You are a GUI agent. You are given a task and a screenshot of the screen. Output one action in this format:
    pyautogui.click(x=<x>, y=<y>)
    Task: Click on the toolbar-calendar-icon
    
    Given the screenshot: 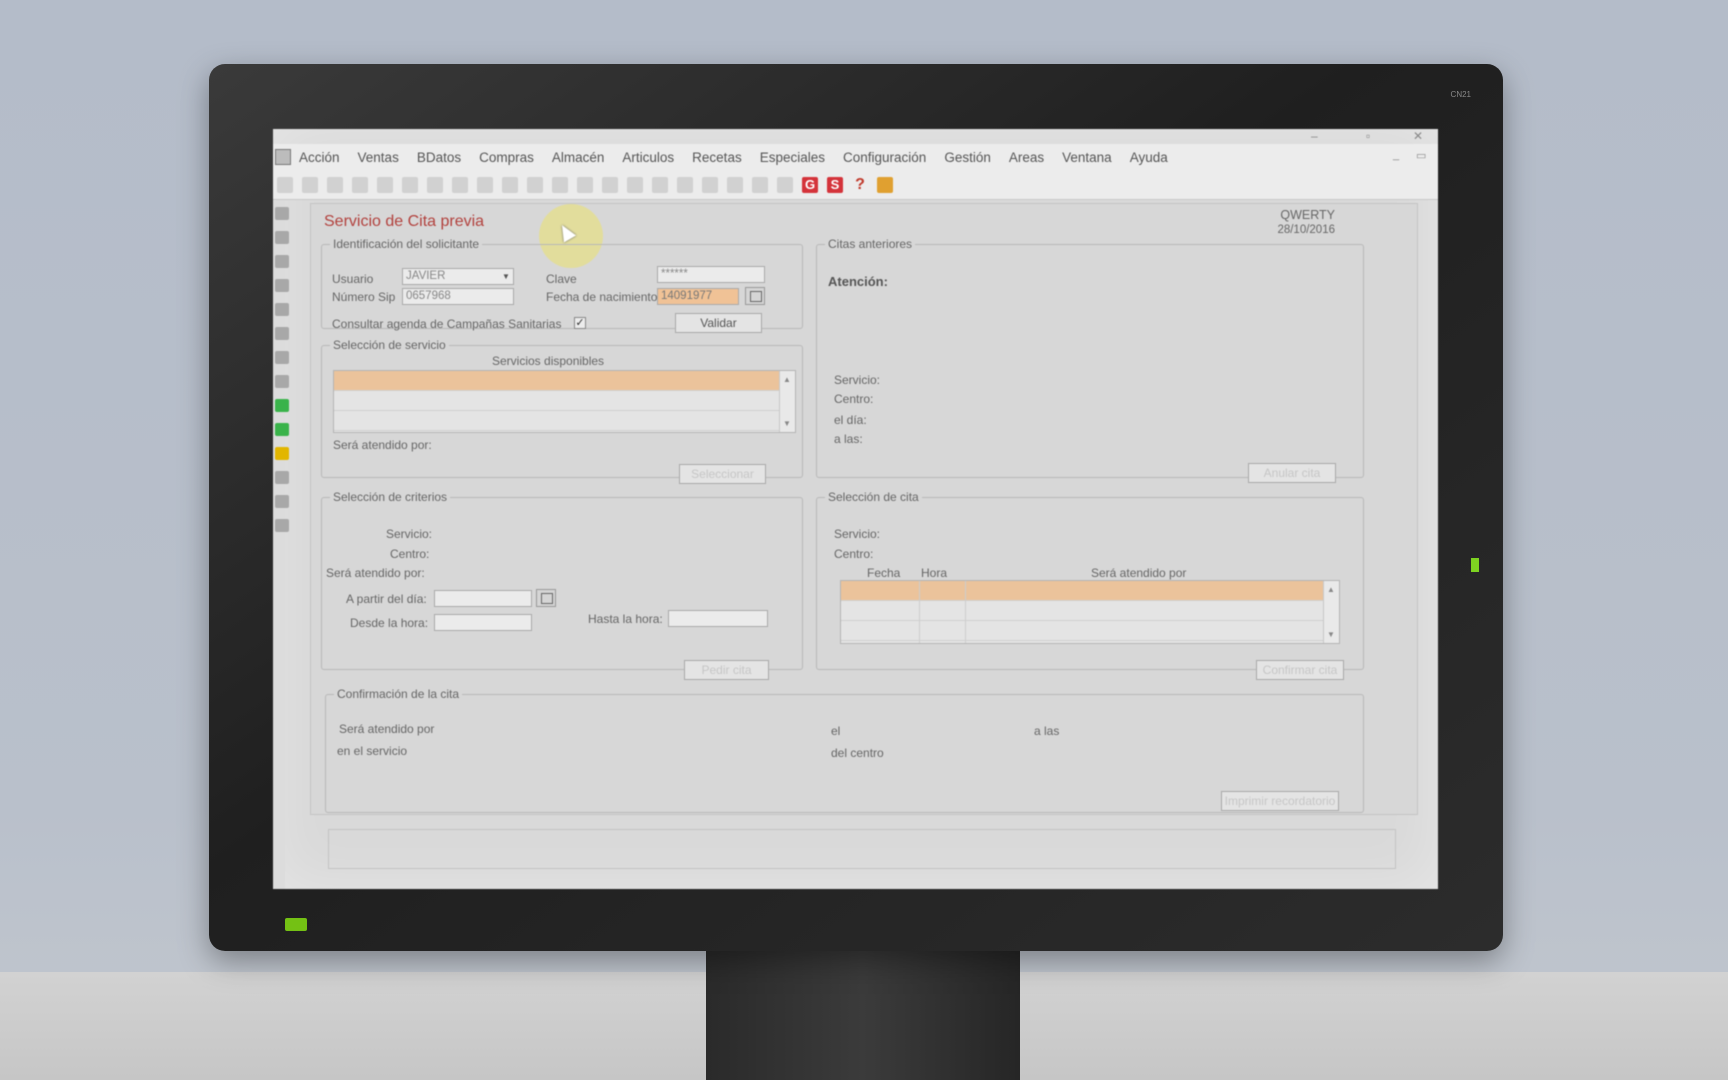 What is the action you would take?
    pyautogui.click(x=760, y=184)
    